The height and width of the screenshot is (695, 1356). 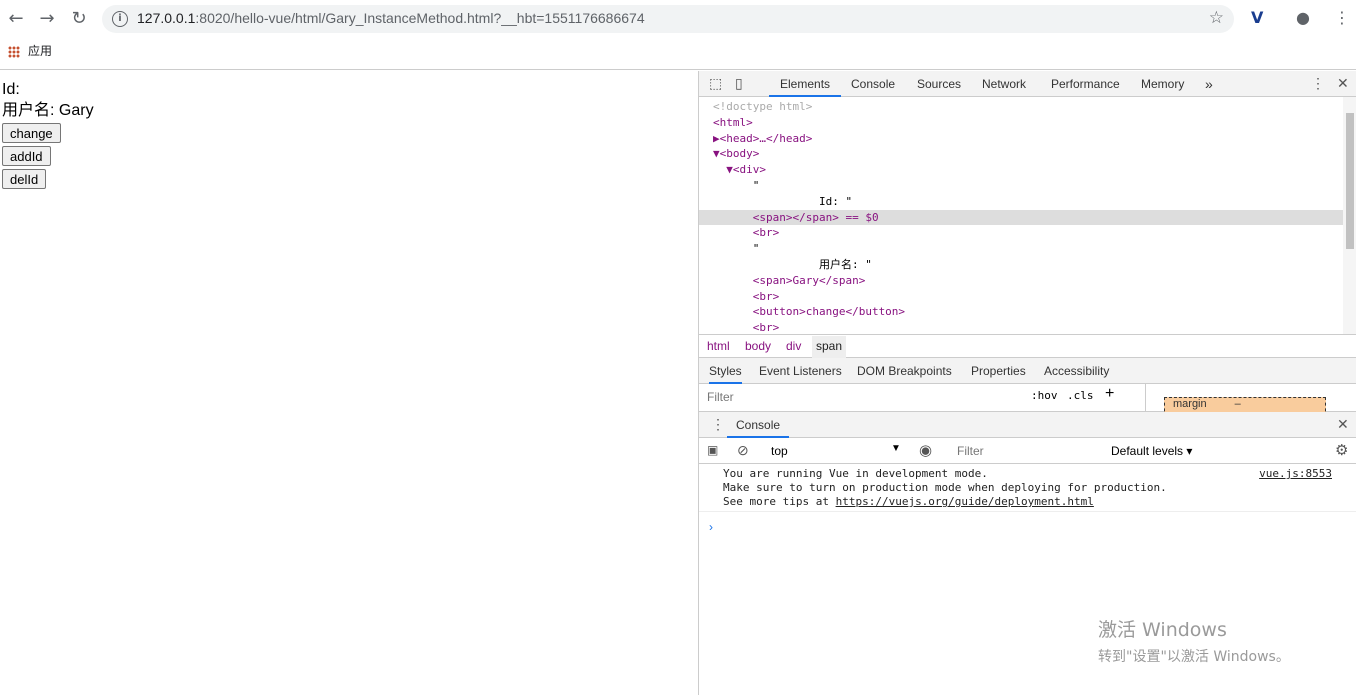 I want to click on bookmarks-bar: 应用, so click(x=30, y=52).